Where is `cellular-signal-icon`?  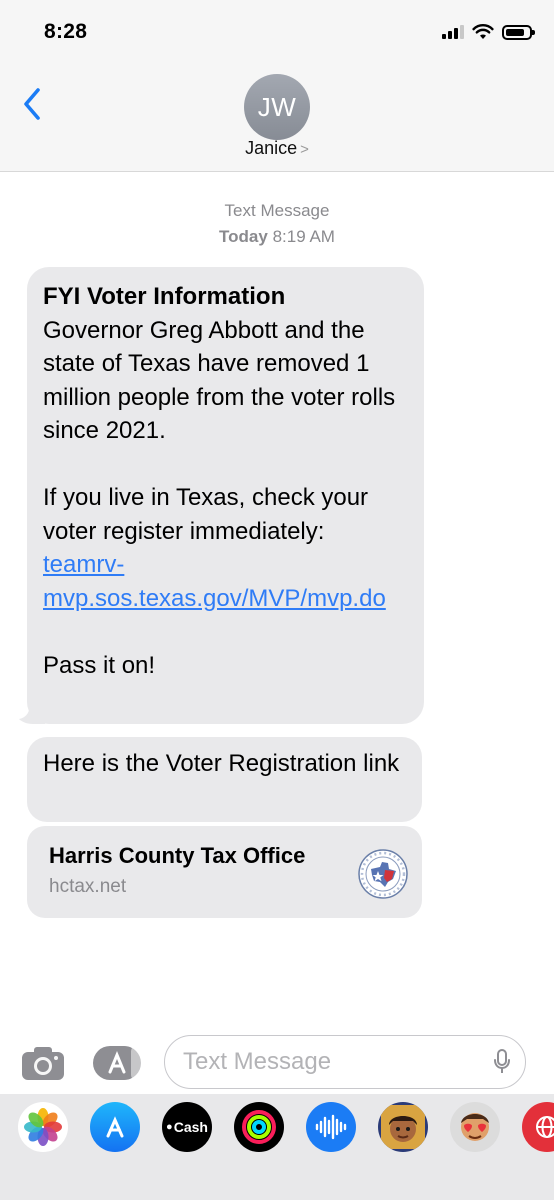 cellular-signal-icon is located at coordinates (453, 32).